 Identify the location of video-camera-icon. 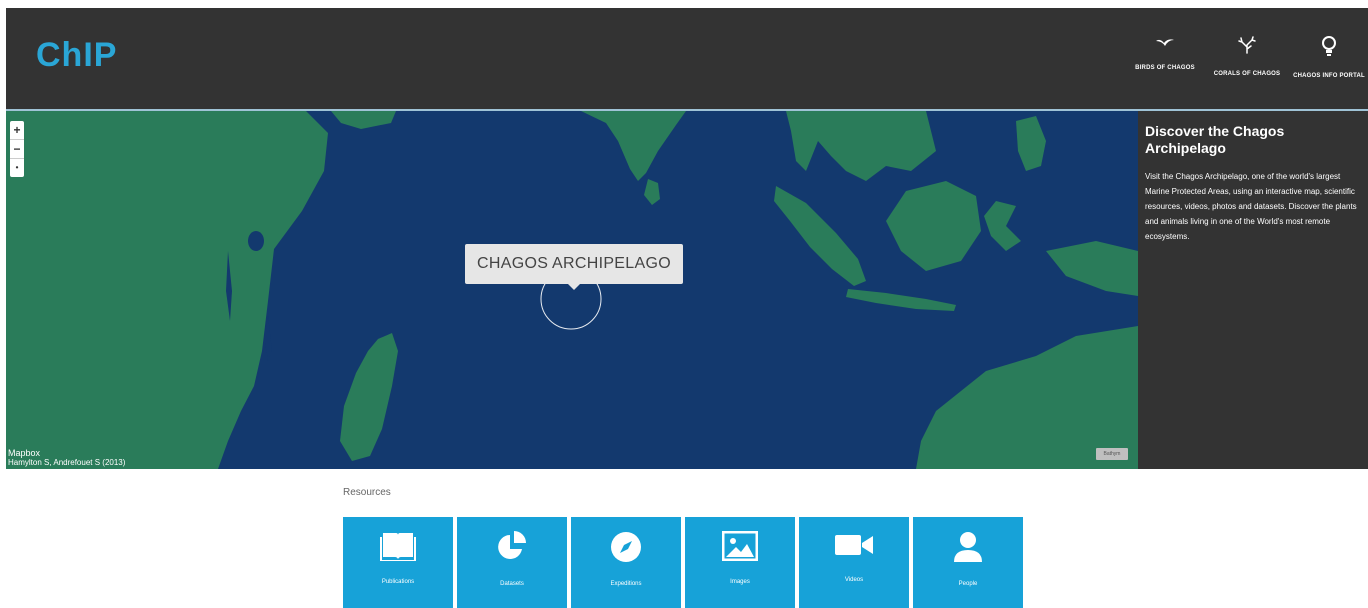
(854, 545).